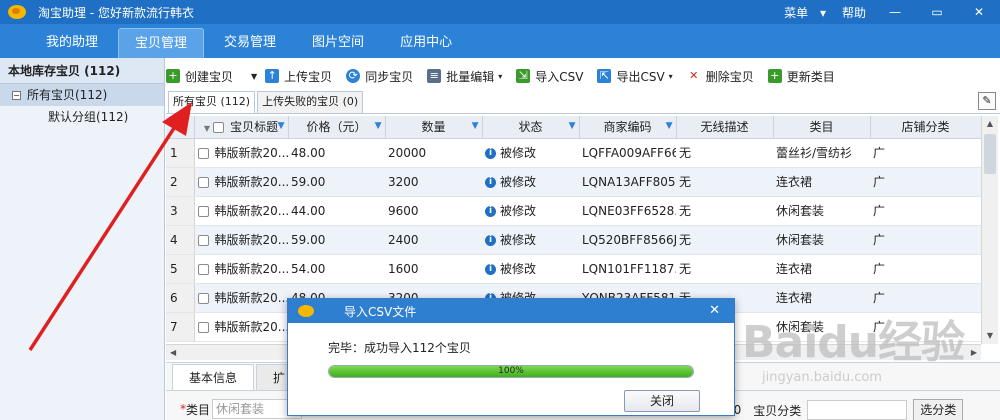 This screenshot has height=420, width=1000. I want to click on minimize-icon: —, so click(895, 12).